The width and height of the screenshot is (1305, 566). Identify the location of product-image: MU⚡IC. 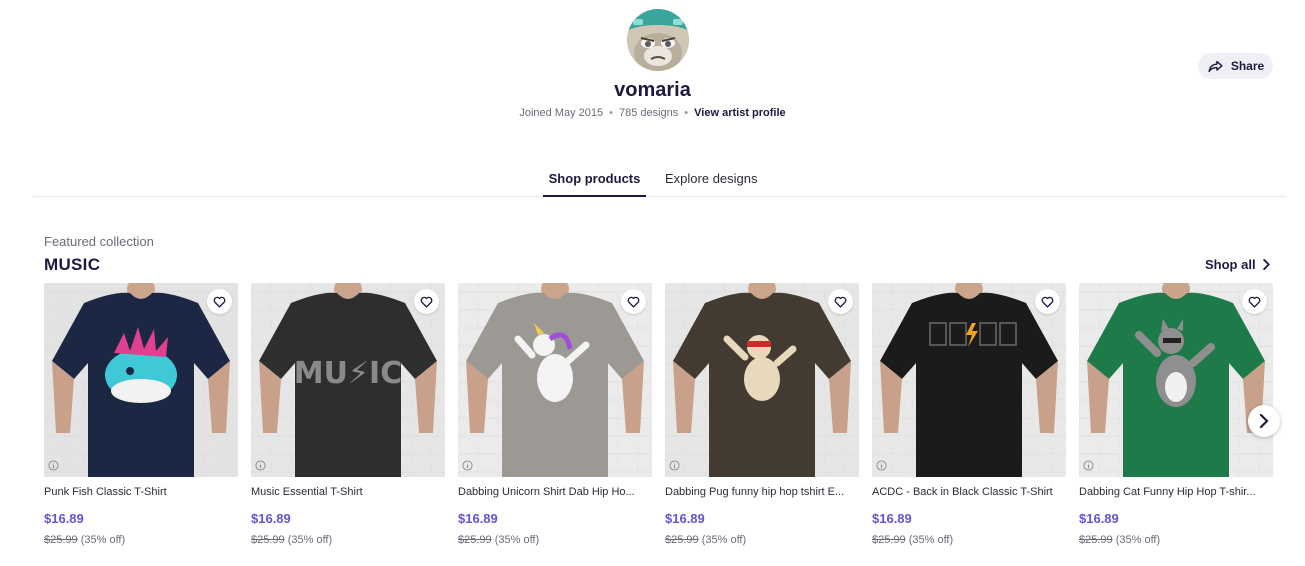
(348, 380).